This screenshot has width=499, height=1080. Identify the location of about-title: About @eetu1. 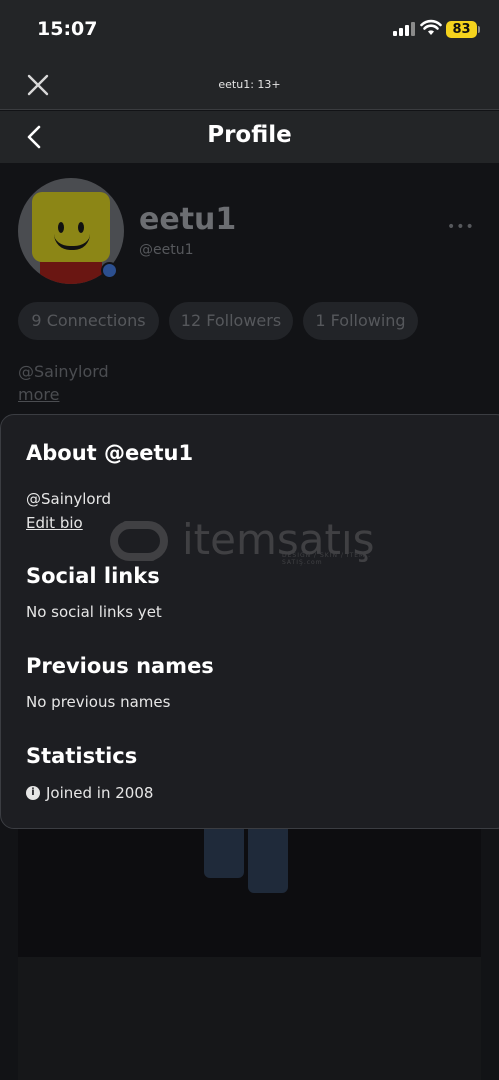
(110, 453).